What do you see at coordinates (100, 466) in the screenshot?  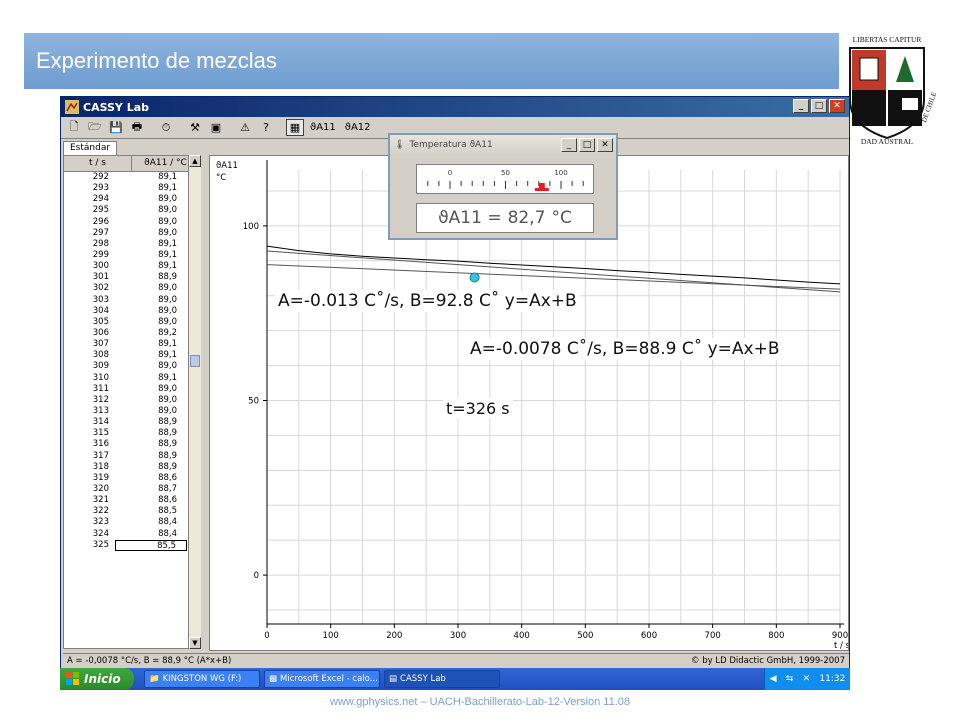 I see `cell-time: 318` at bounding box center [100, 466].